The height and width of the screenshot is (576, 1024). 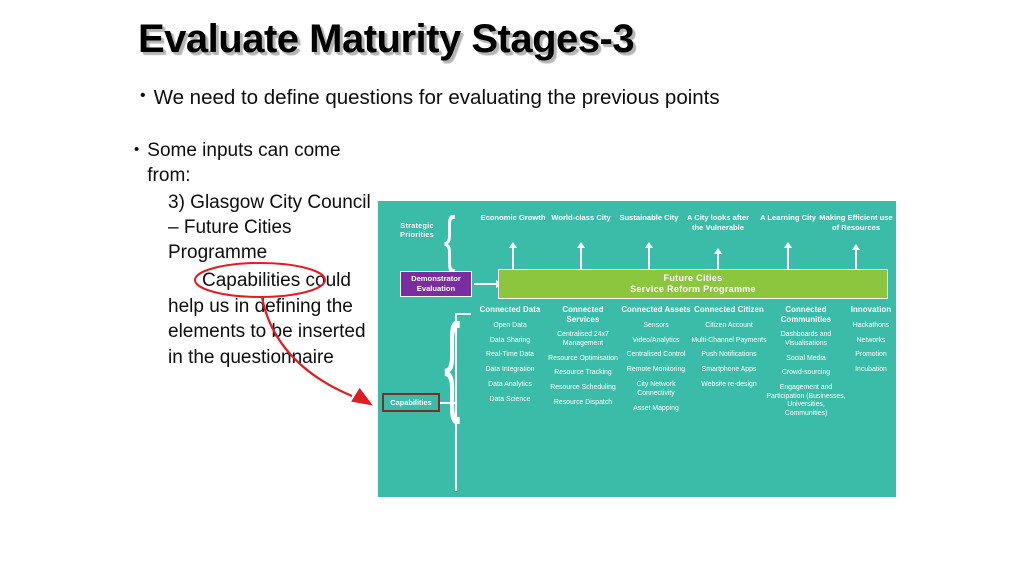 I want to click on strategic-priority-2: Sustainable City, so click(x=649, y=217).